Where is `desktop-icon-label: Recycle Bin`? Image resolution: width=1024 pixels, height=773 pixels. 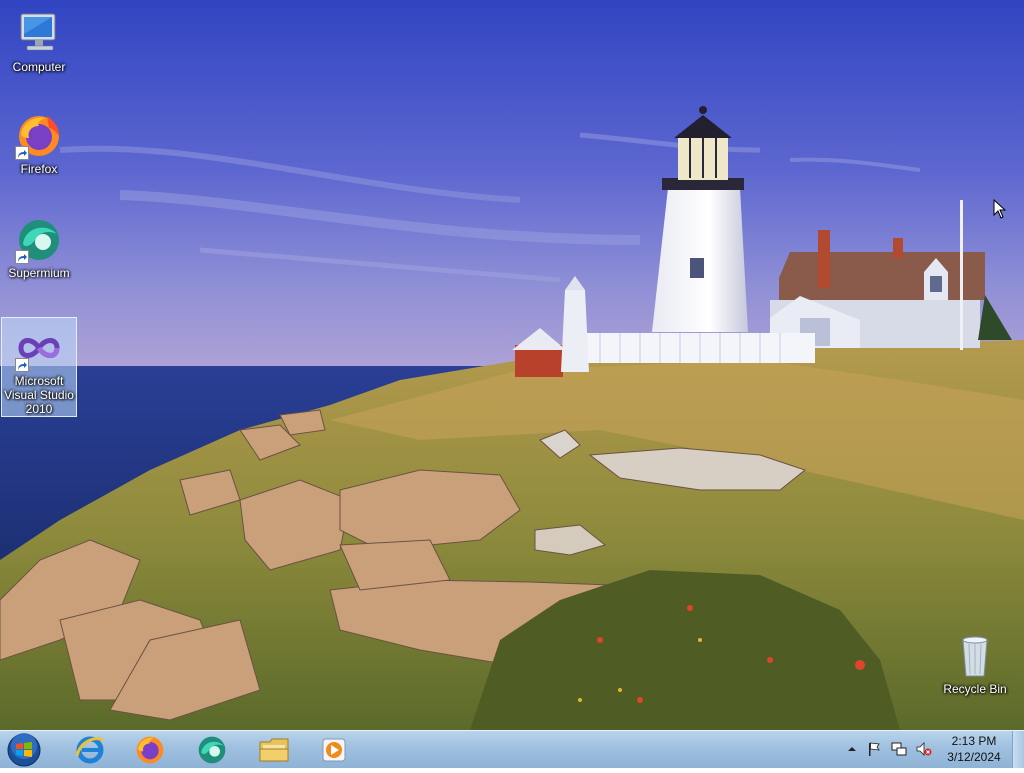
desktop-icon-label: Recycle Bin is located at coordinates (975, 689).